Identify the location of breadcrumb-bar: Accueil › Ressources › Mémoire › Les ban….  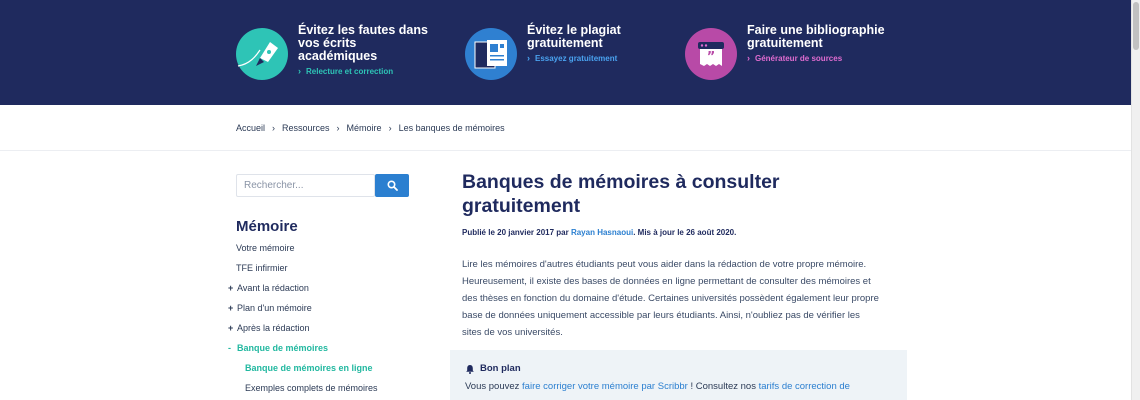
(565, 128).